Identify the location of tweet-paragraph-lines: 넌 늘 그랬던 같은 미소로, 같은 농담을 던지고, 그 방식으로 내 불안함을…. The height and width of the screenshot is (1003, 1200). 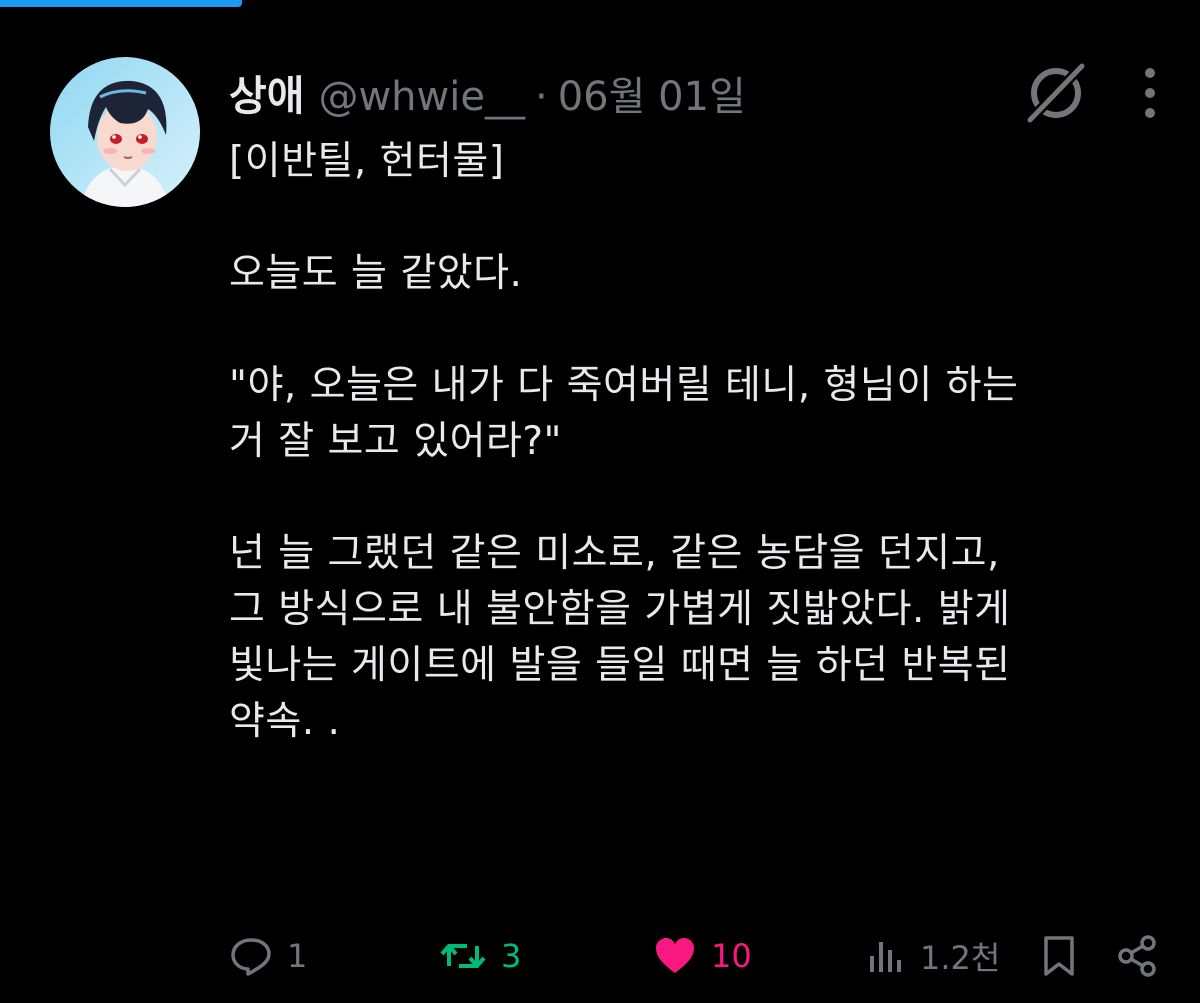
(620, 637).